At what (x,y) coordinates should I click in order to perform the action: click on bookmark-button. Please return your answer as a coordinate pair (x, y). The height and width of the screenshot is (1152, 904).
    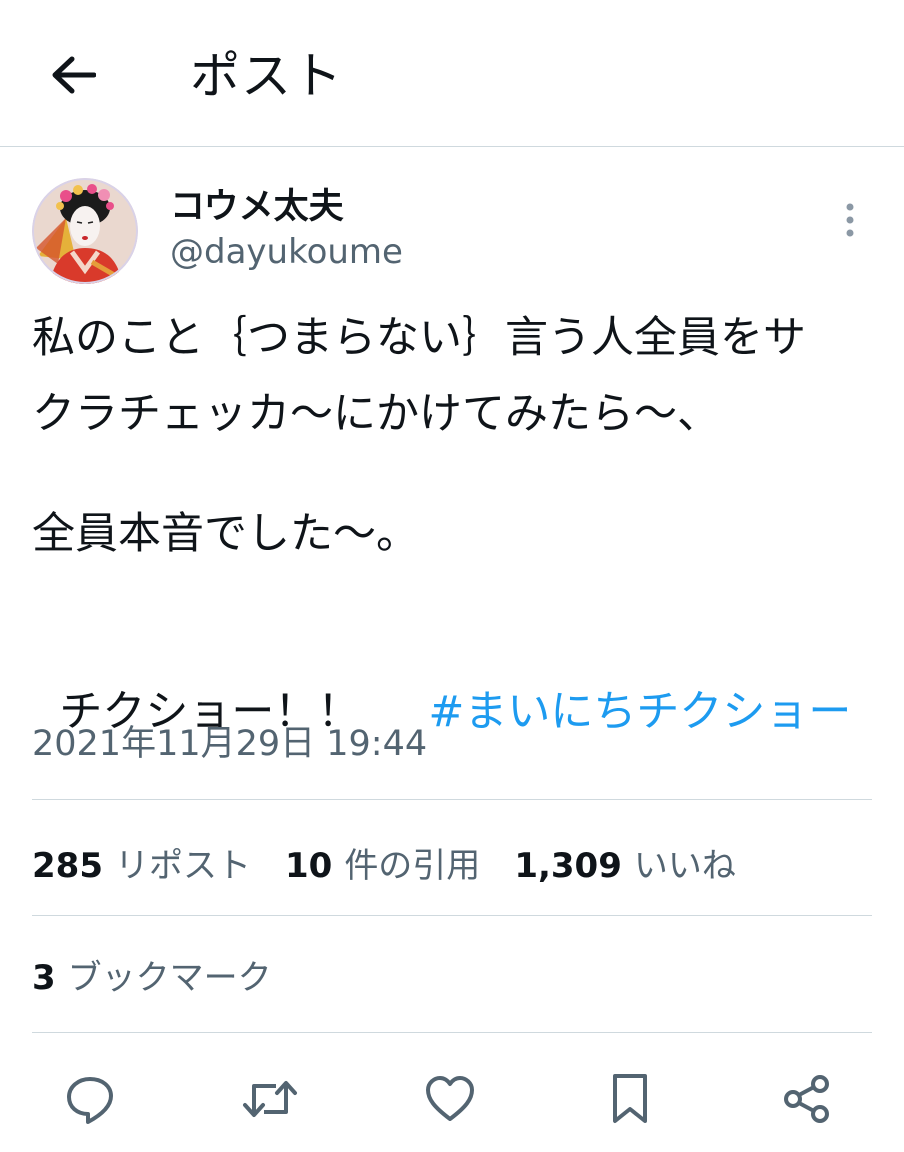
    Looking at the image, I should click on (630, 1099).